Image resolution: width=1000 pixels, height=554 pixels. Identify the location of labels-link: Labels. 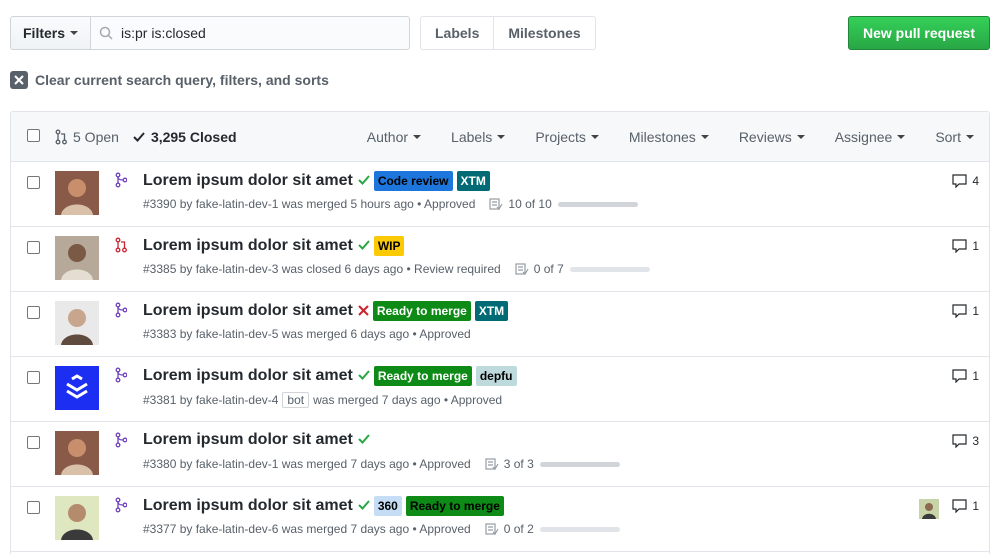
(457, 33).